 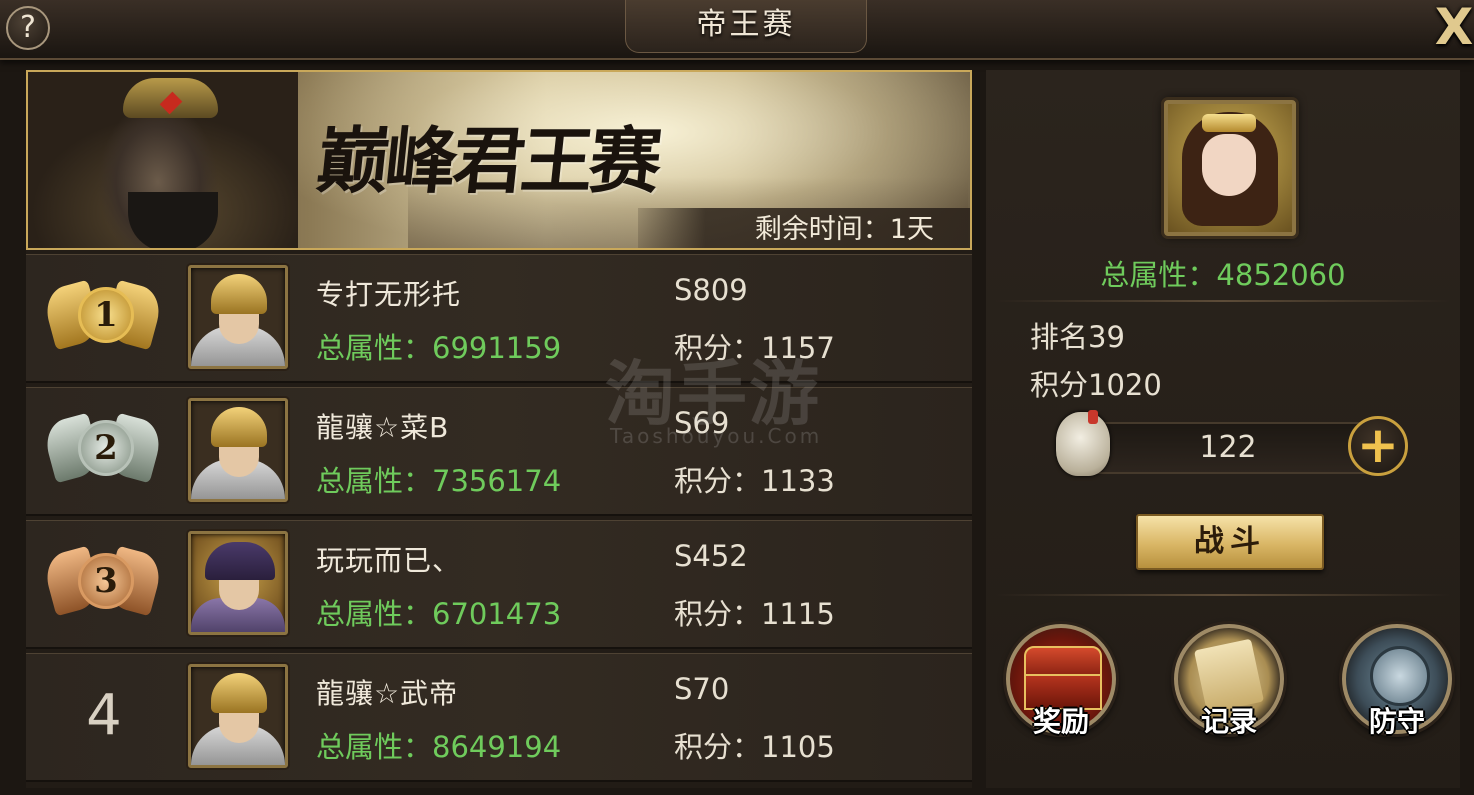 What do you see at coordinates (389, 294) in the screenshot?
I see `player-name: 专打无形托` at bounding box center [389, 294].